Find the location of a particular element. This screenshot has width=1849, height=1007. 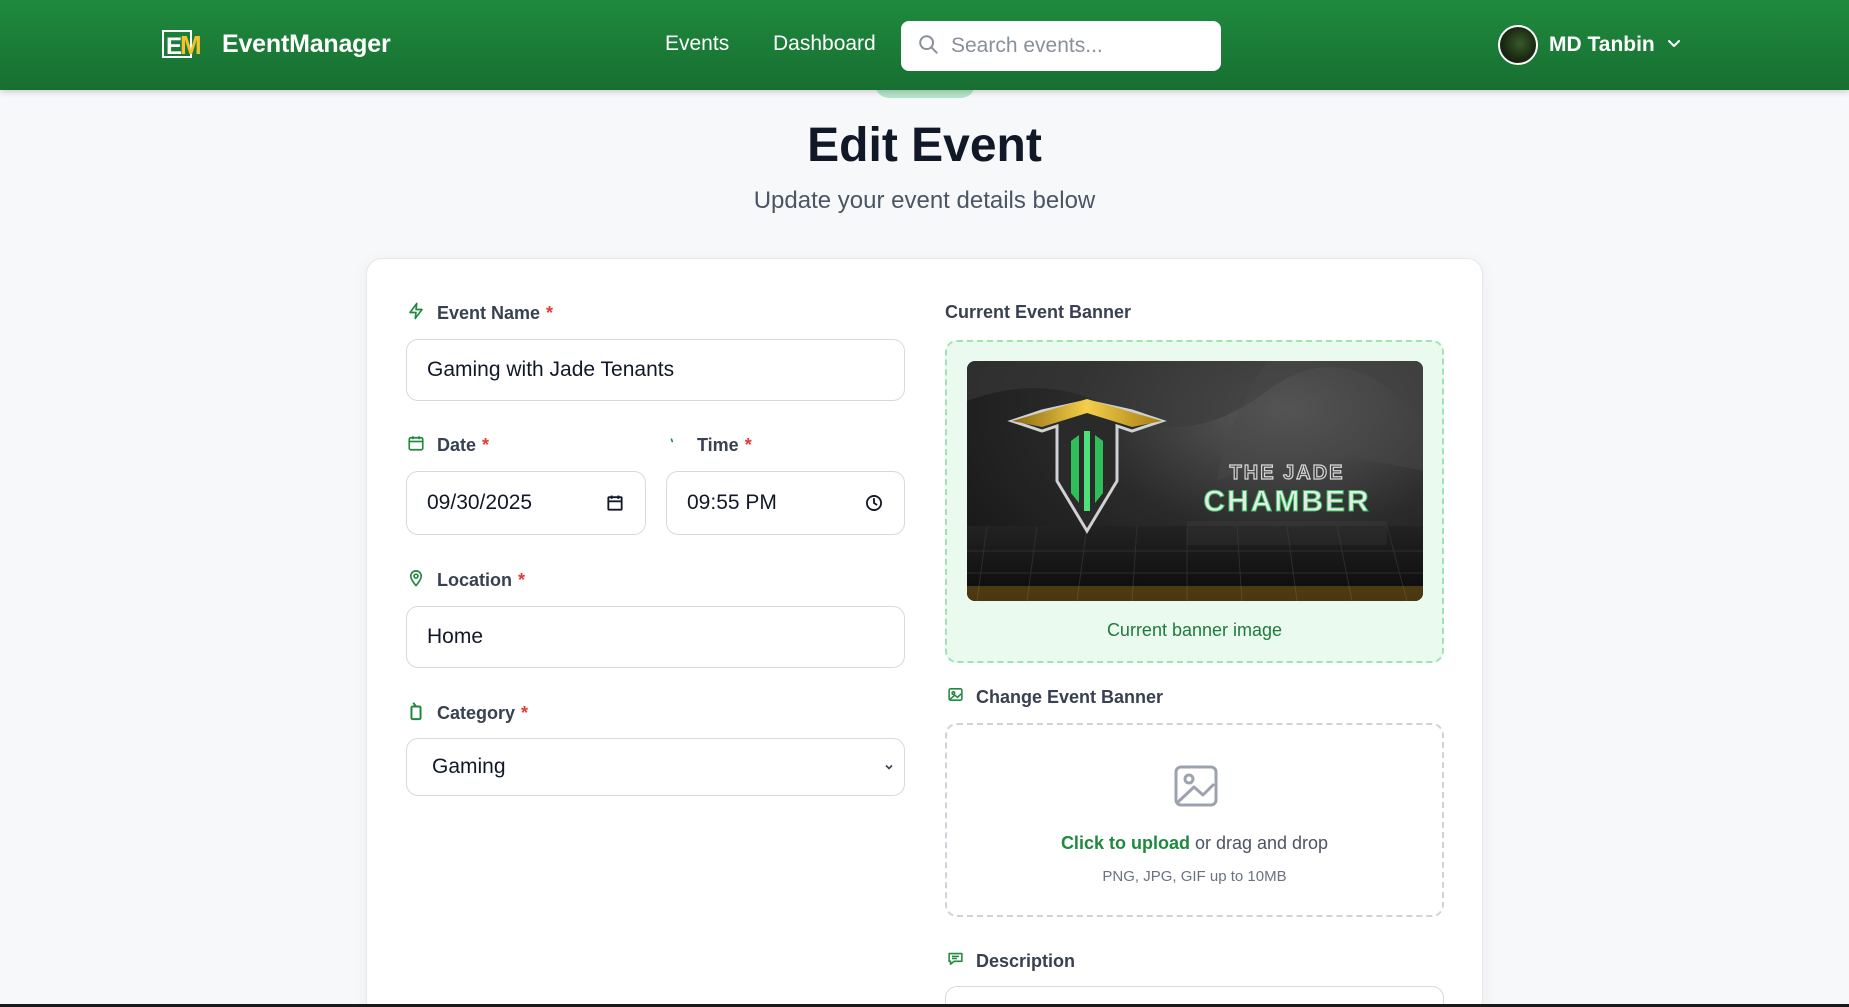

category-label-text: Category is located at coordinates (476, 713).